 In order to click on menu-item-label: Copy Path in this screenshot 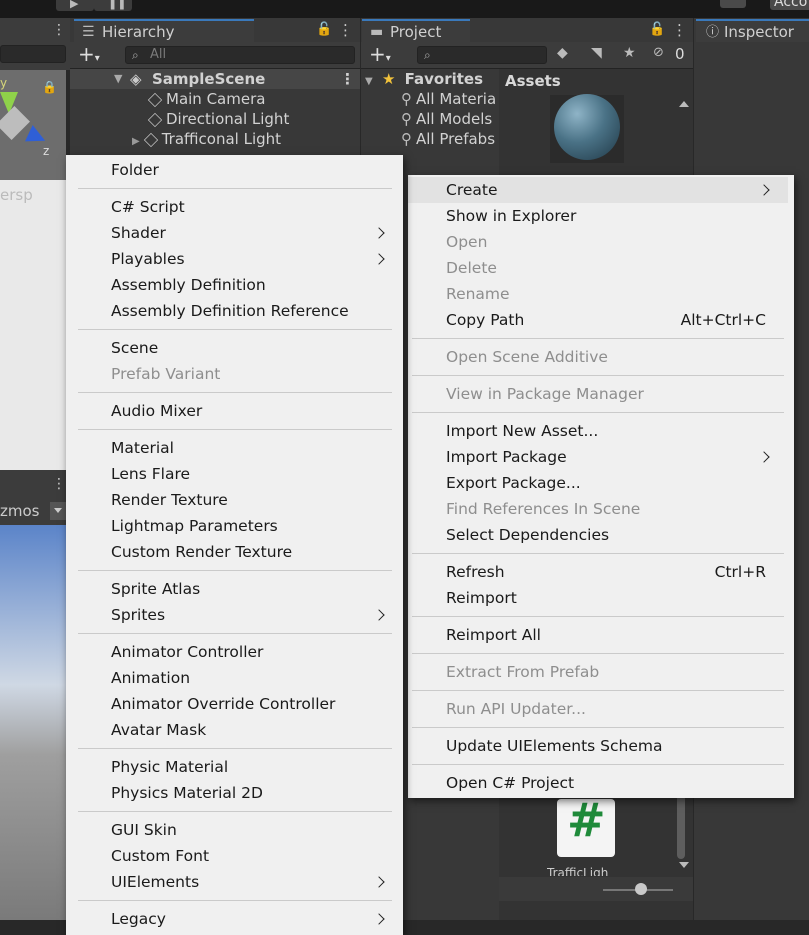, I will do `click(485, 320)`.